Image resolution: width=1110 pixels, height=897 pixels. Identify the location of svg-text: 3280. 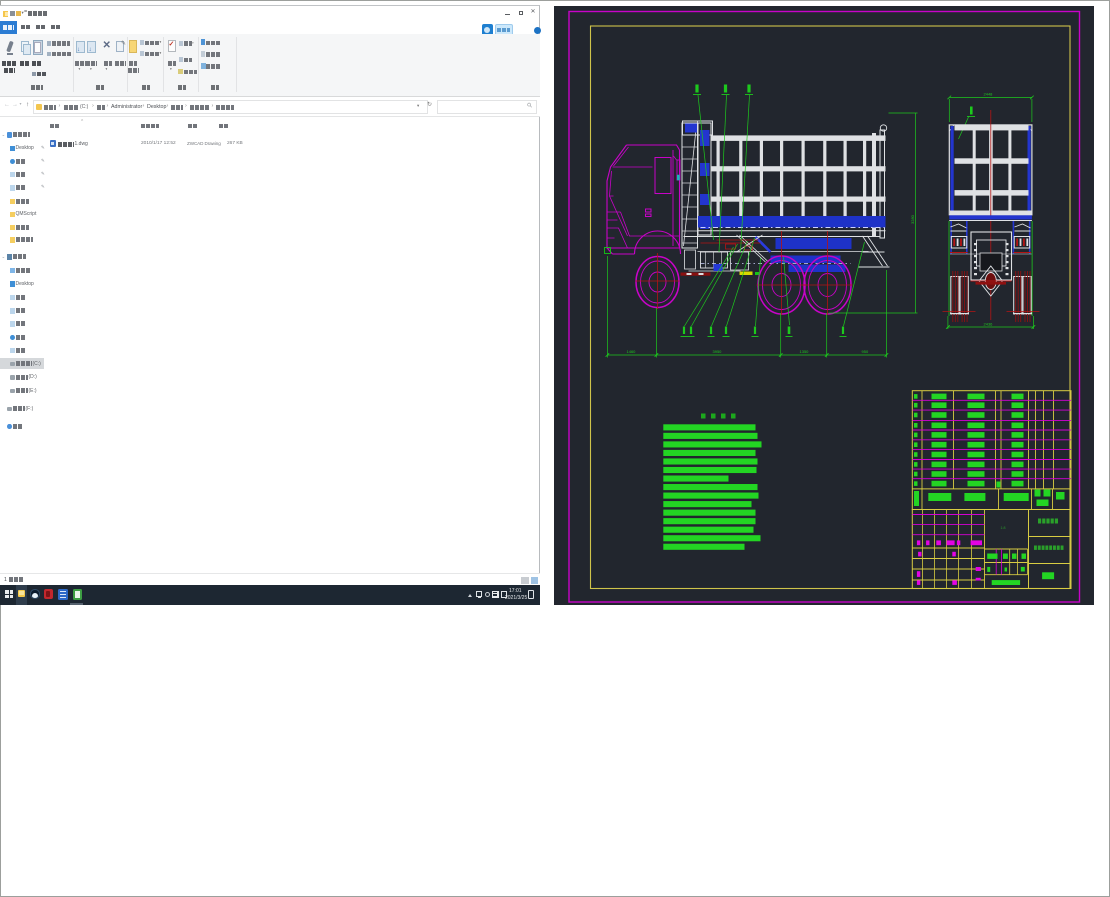
(912, 219).